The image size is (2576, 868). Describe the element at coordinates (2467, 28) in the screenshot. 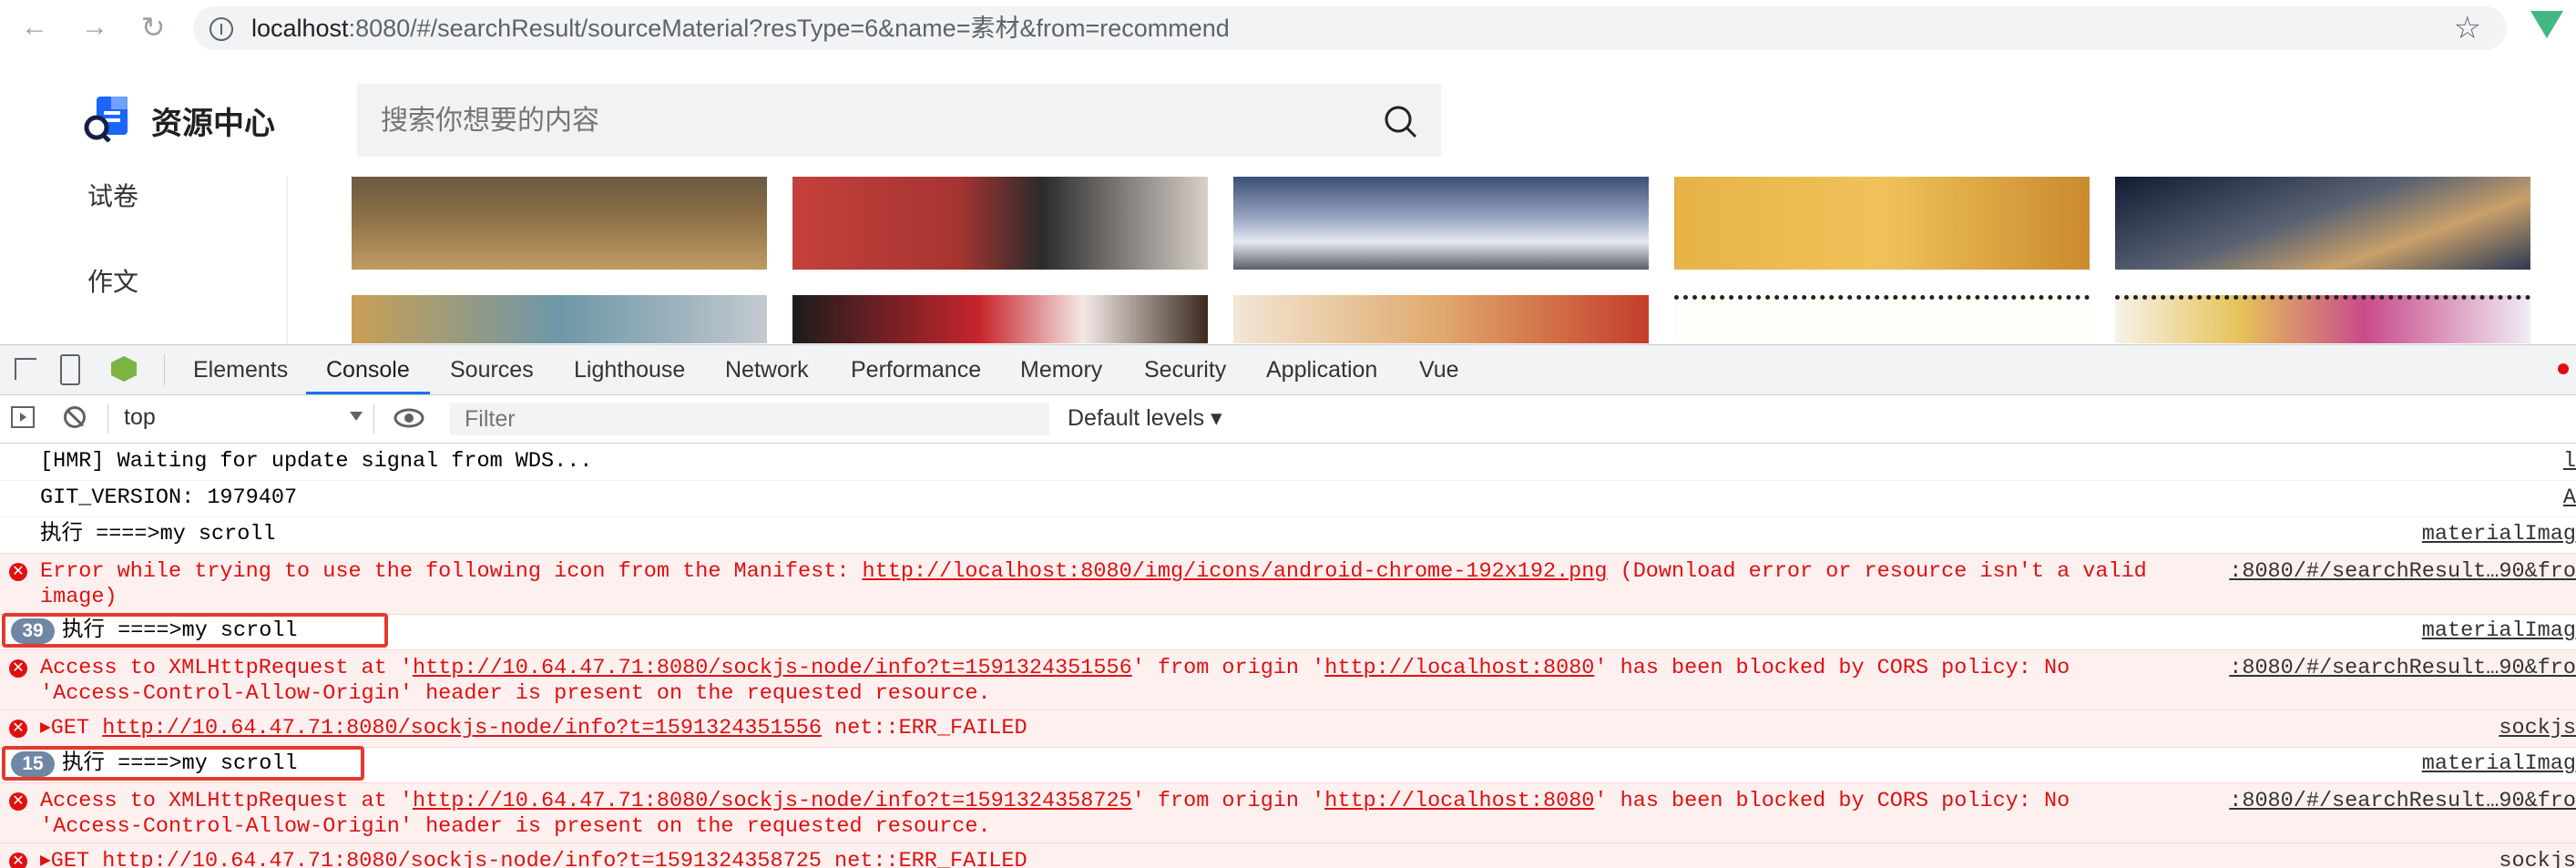

I see `star-icon: ☆` at that location.